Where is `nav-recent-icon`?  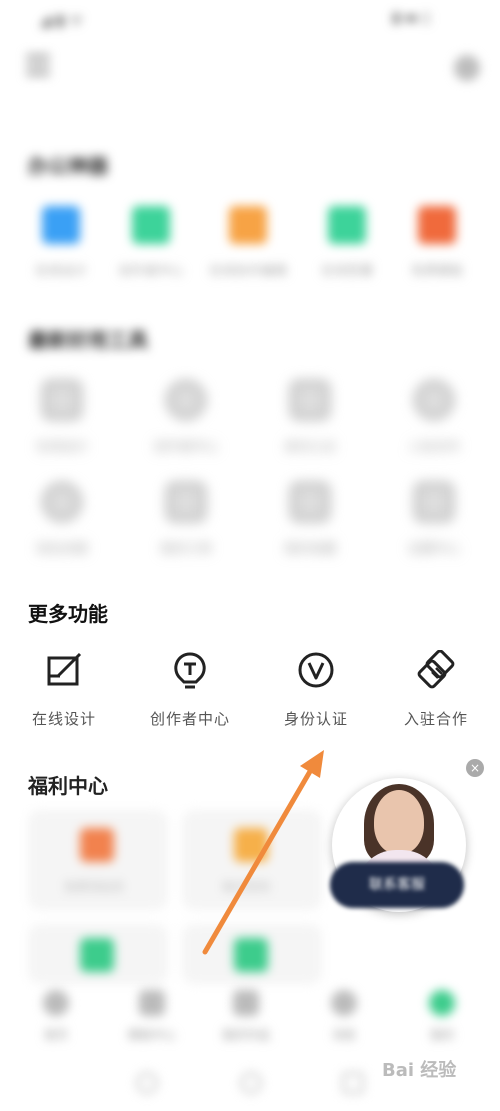 nav-recent-icon is located at coordinates (353, 1083).